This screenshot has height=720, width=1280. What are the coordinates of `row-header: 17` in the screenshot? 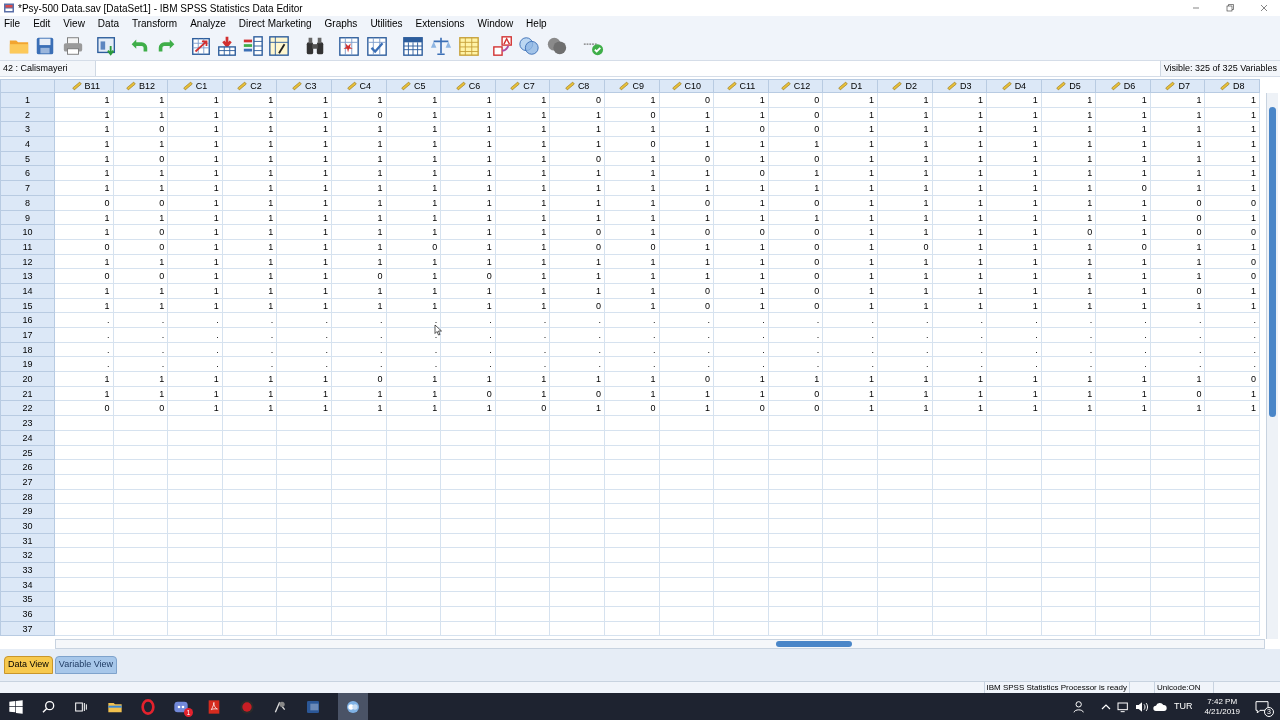 It's located at (27, 335).